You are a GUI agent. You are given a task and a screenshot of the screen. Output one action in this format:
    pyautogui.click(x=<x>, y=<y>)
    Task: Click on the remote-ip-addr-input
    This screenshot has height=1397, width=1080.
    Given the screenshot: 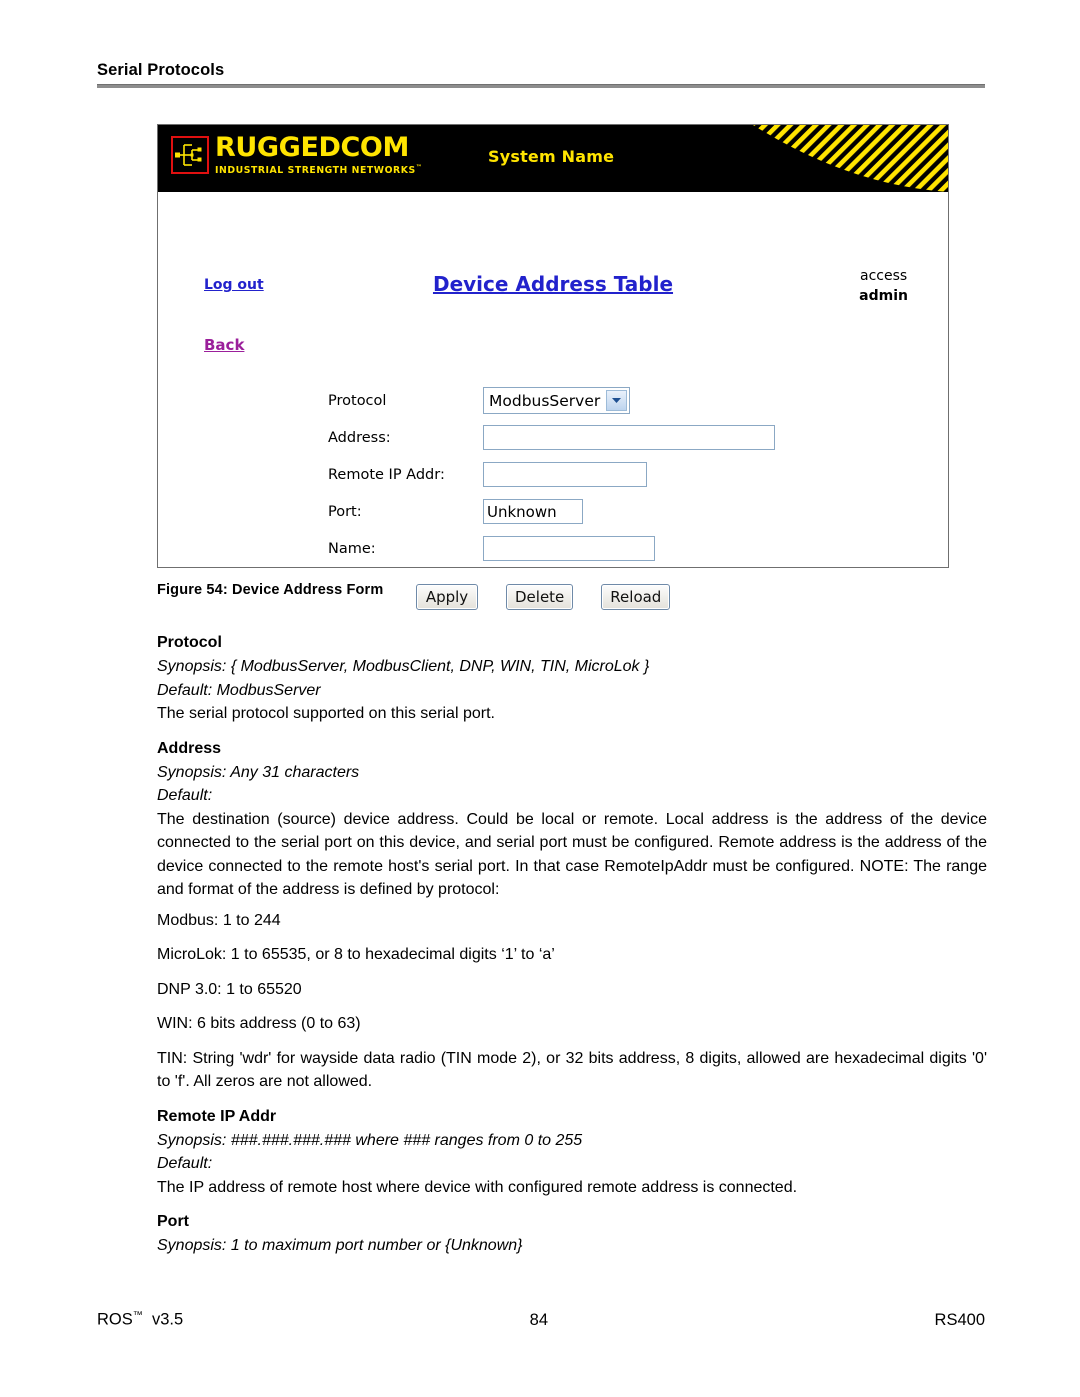 What is the action you would take?
    pyautogui.click(x=565, y=474)
    